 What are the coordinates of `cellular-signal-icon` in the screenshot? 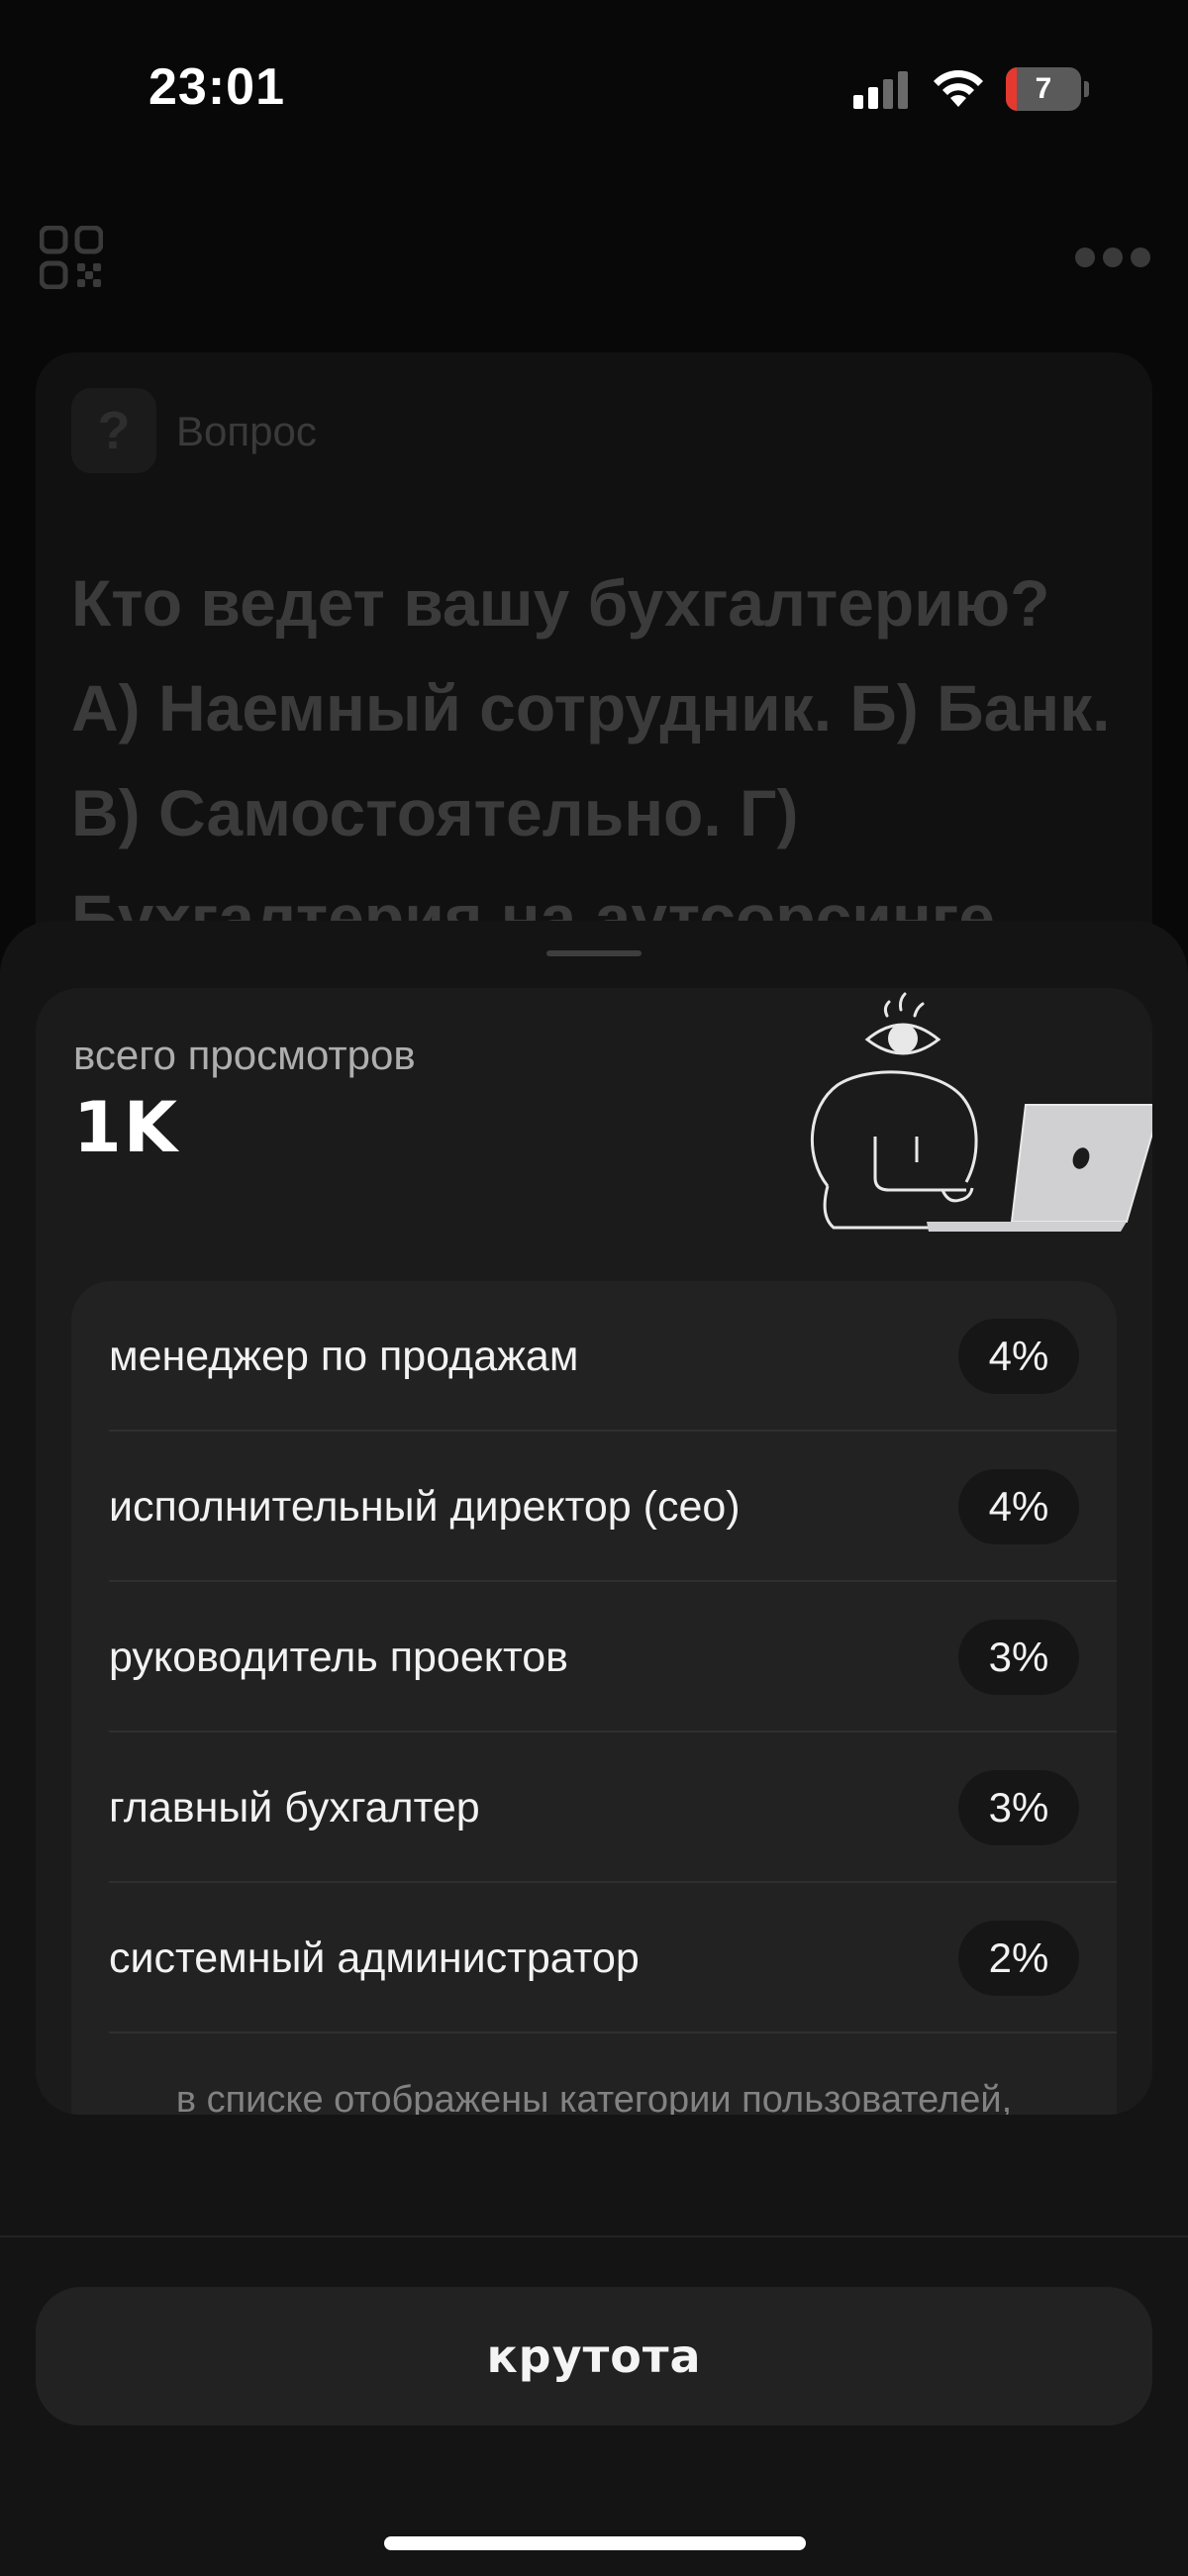 It's located at (881, 90).